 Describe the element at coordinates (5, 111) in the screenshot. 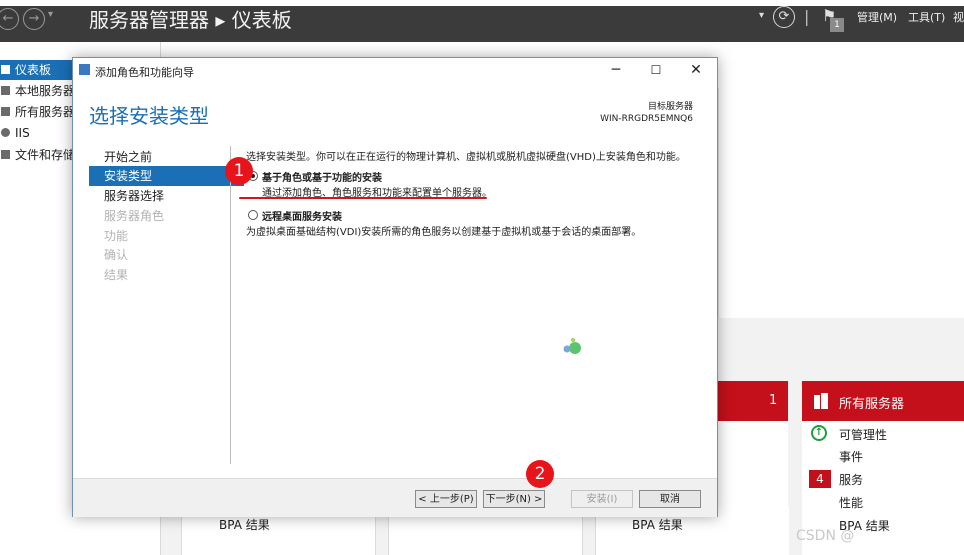

I see `servers-icon` at that location.